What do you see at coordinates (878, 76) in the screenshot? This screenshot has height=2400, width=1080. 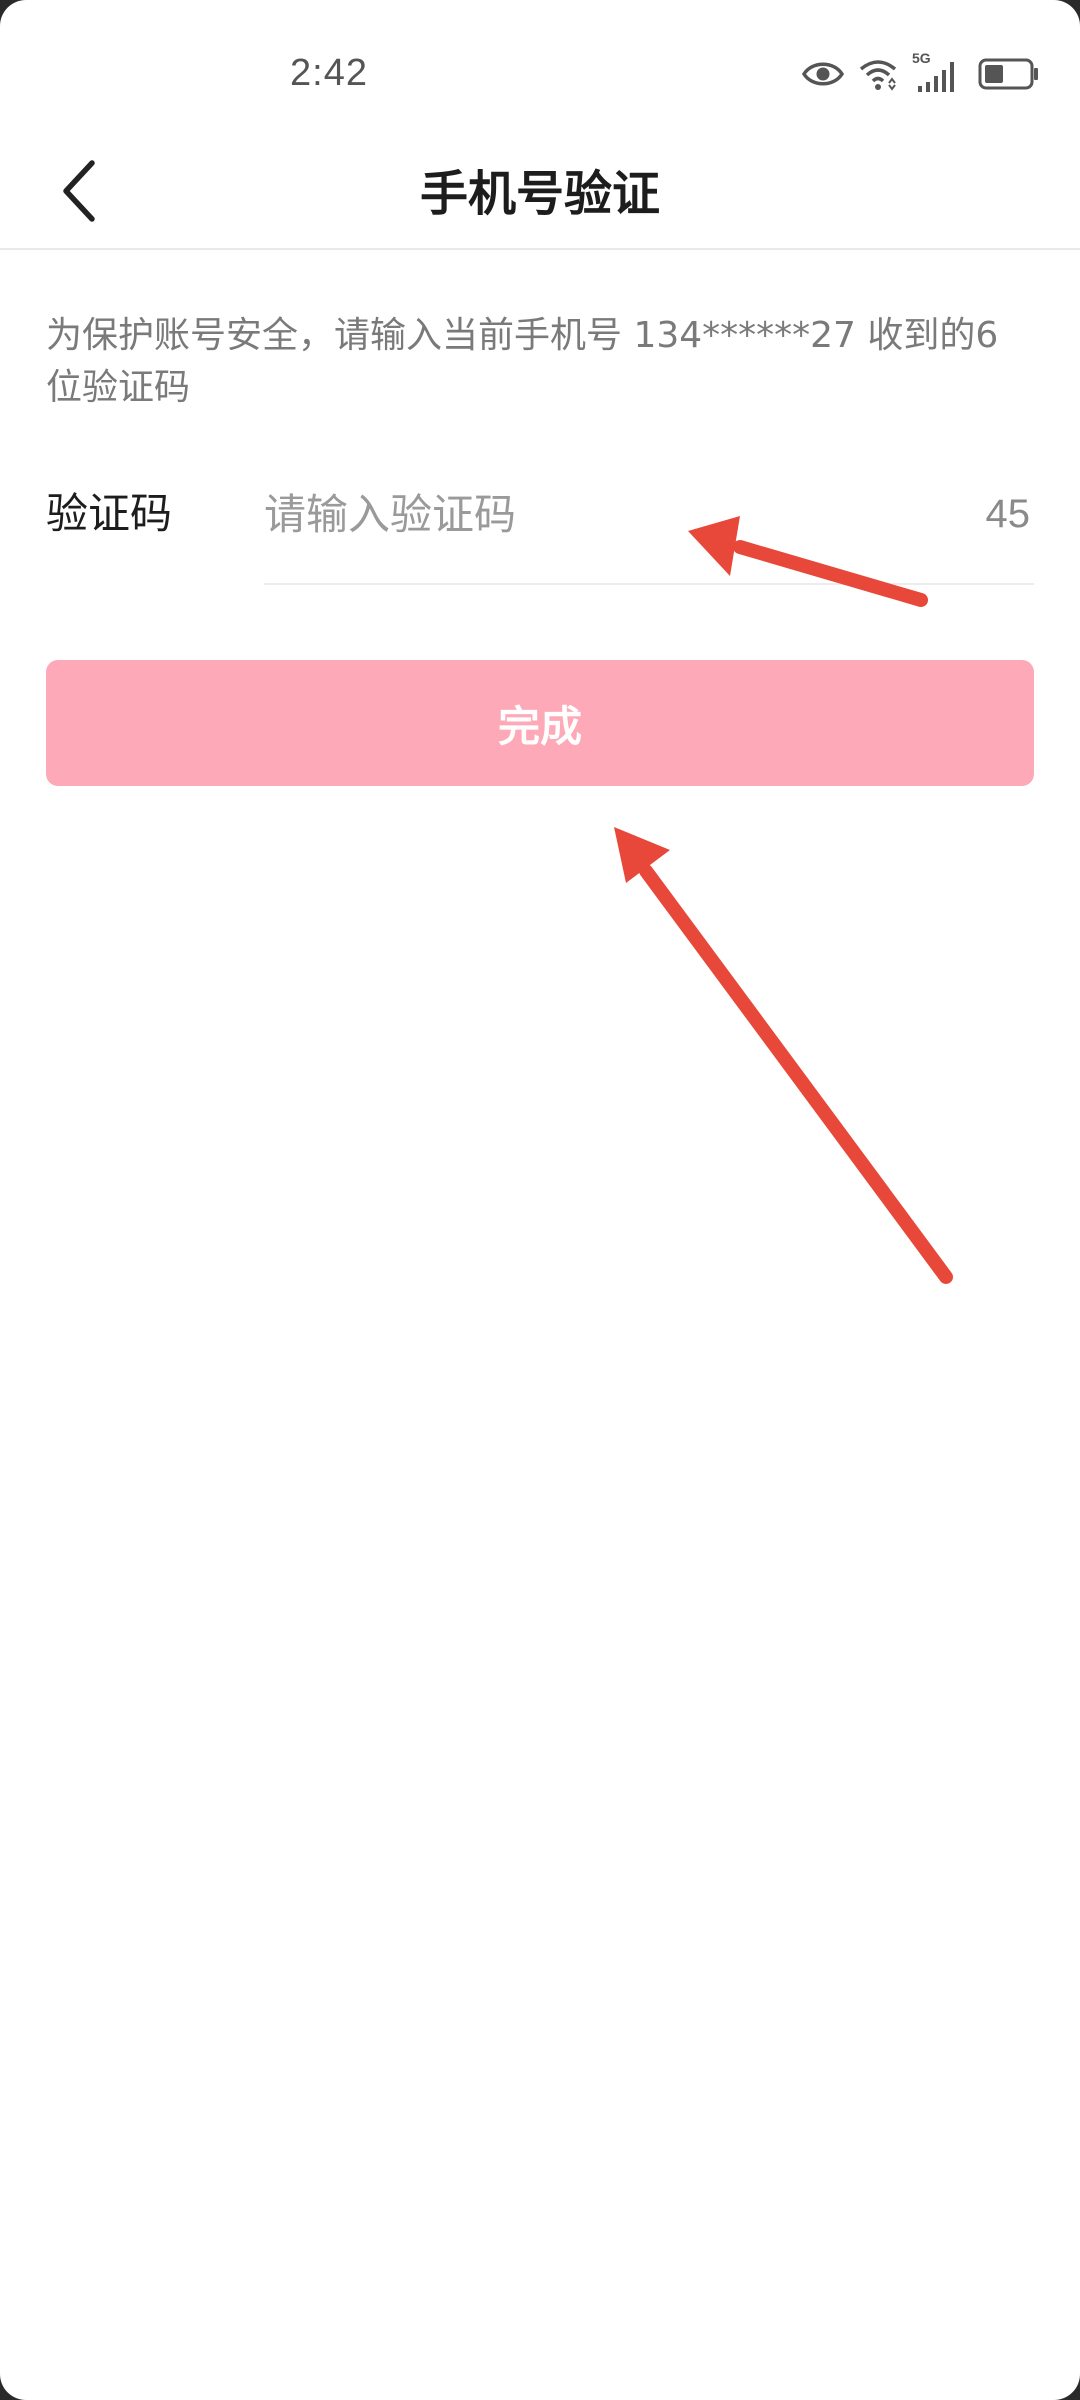 I see `wifi-icon` at bounding box center [878, 76].